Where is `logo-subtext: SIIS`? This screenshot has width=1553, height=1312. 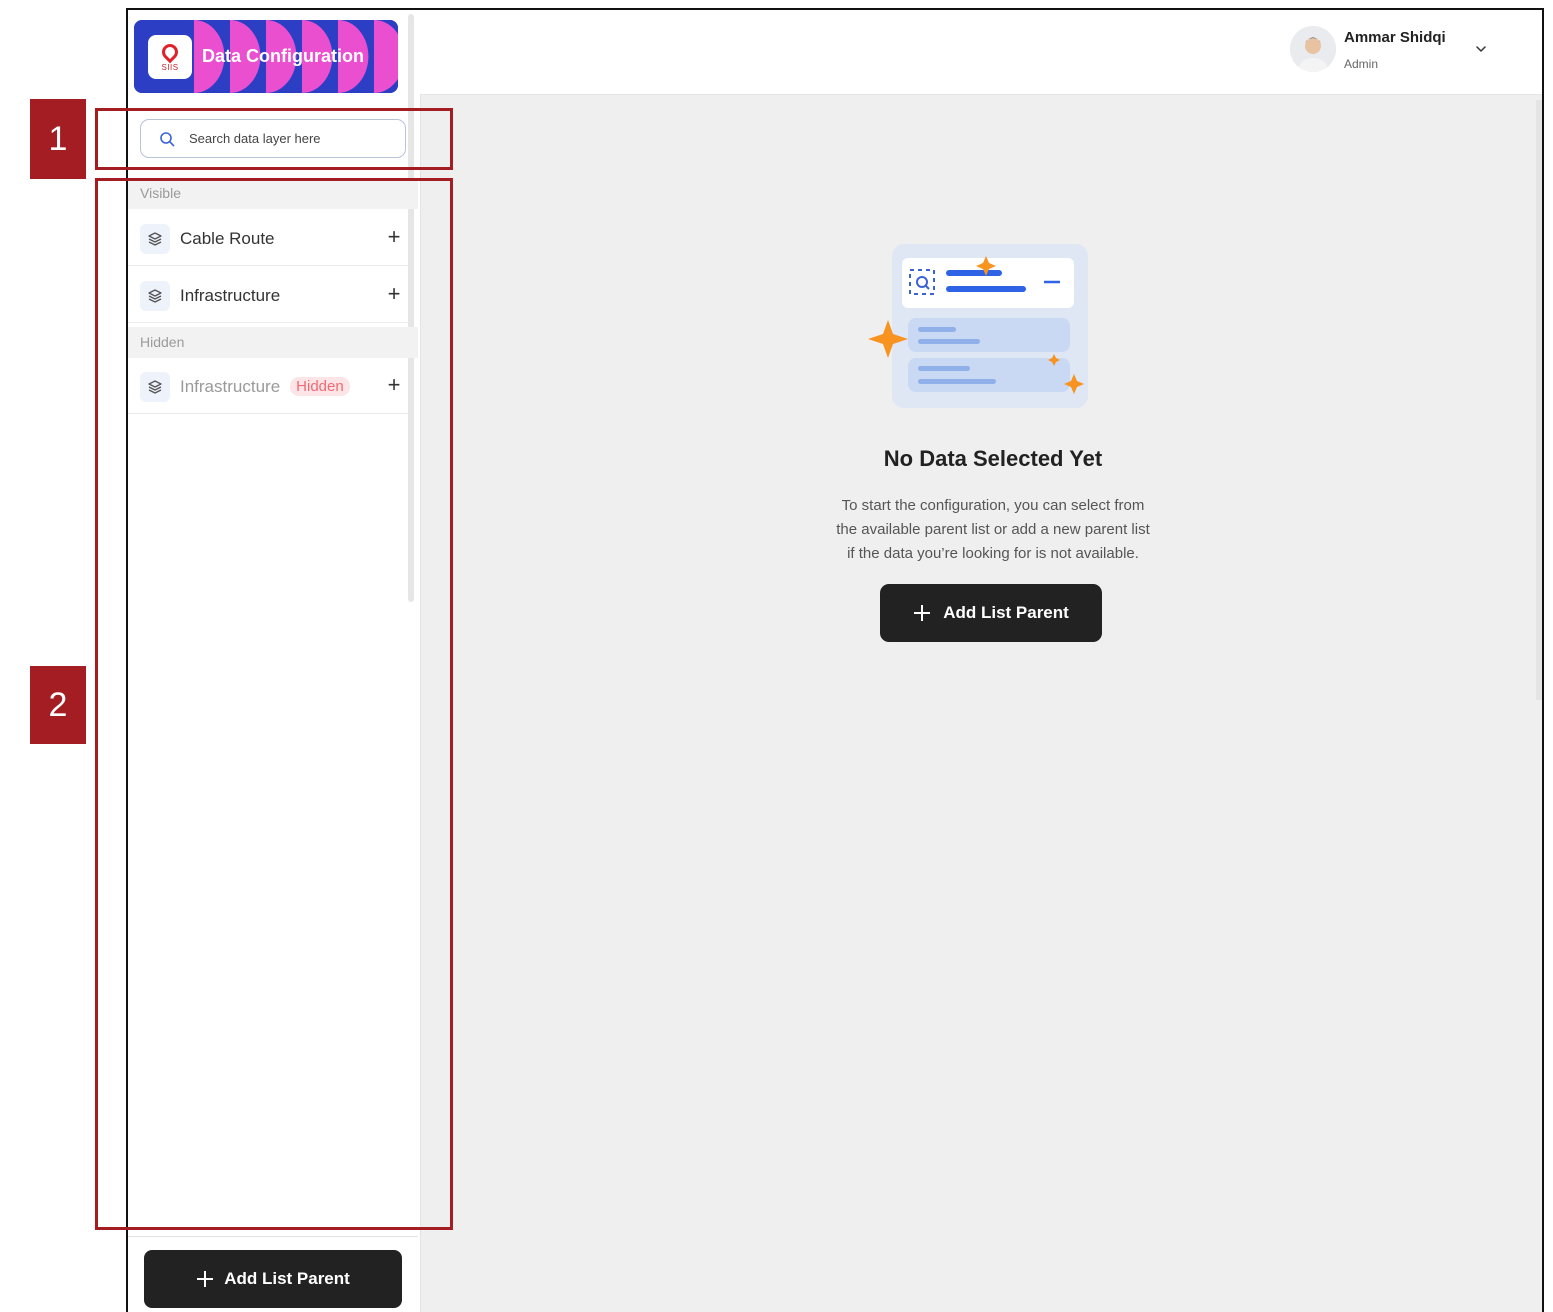
logo-subtext: SIIS is located at coordinates (170, 67).